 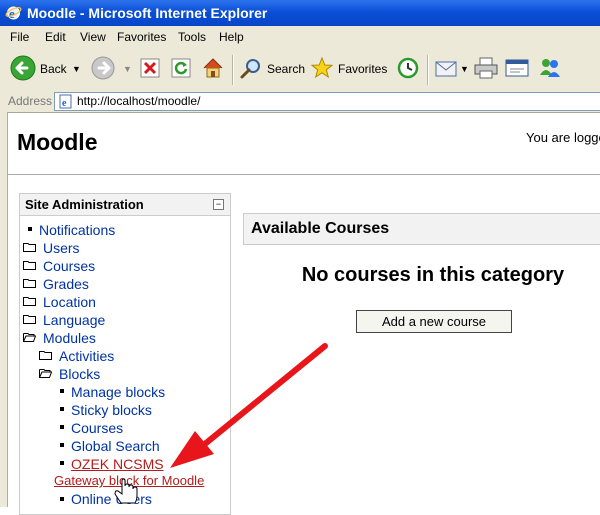 I want to click on available-courses-title: Available Courses, so click(x=320, y=228).